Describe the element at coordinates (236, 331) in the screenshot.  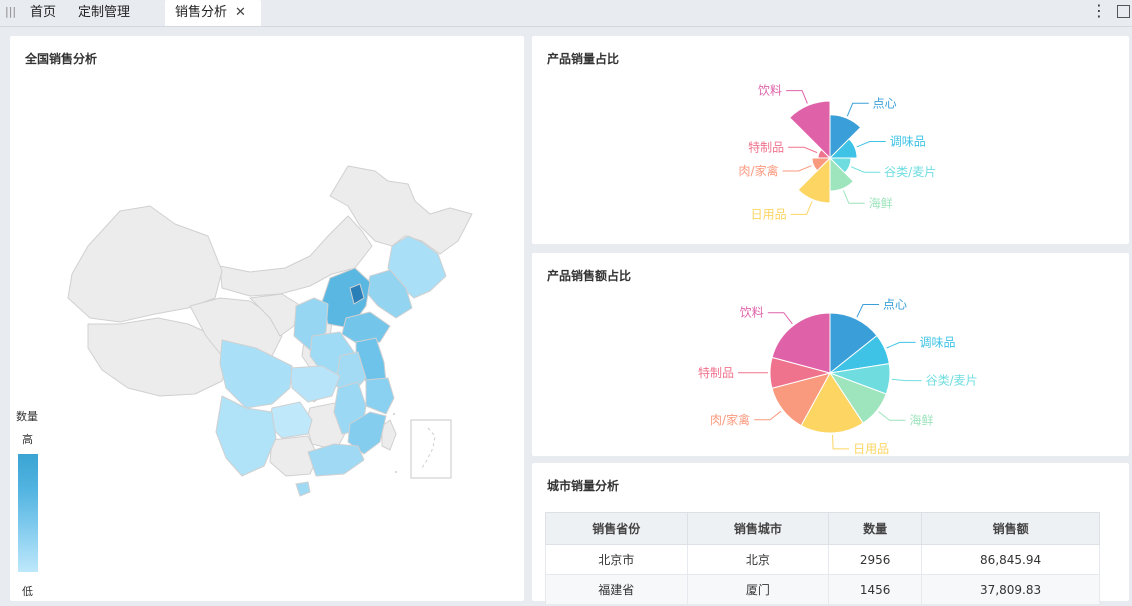
I see `map-region-qinghai` at that location.